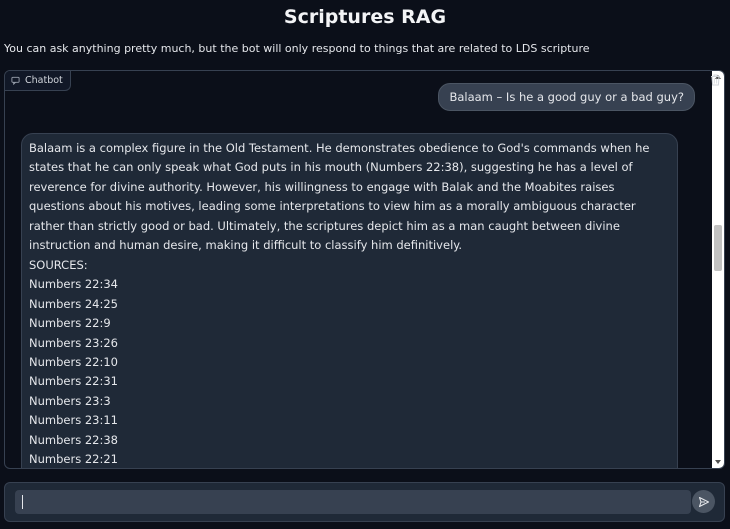  I want to click on message-input-panel, so click(364, 502).